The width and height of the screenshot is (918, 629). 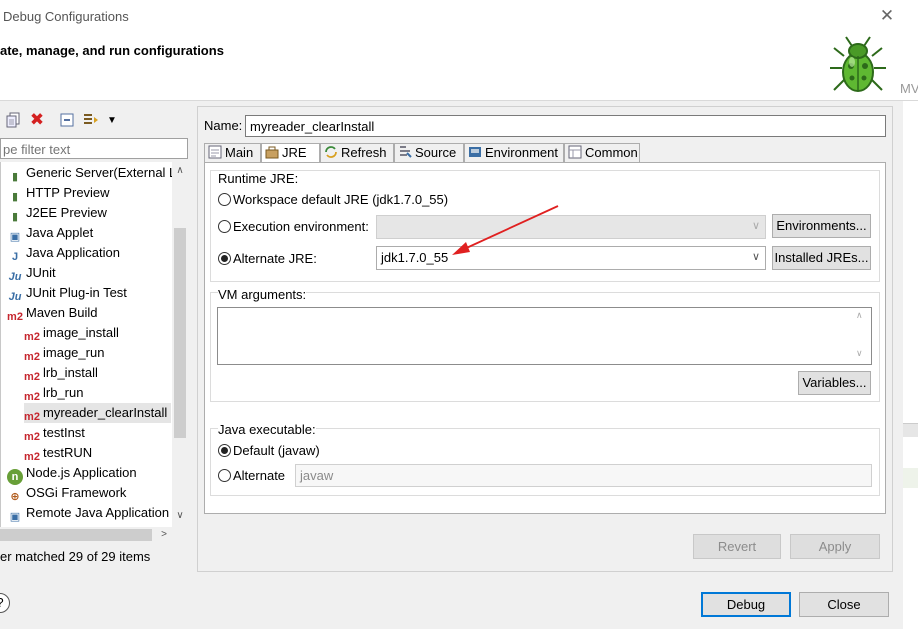 I want to click on tree-item-label: testInst, so click(x=64, y=432).